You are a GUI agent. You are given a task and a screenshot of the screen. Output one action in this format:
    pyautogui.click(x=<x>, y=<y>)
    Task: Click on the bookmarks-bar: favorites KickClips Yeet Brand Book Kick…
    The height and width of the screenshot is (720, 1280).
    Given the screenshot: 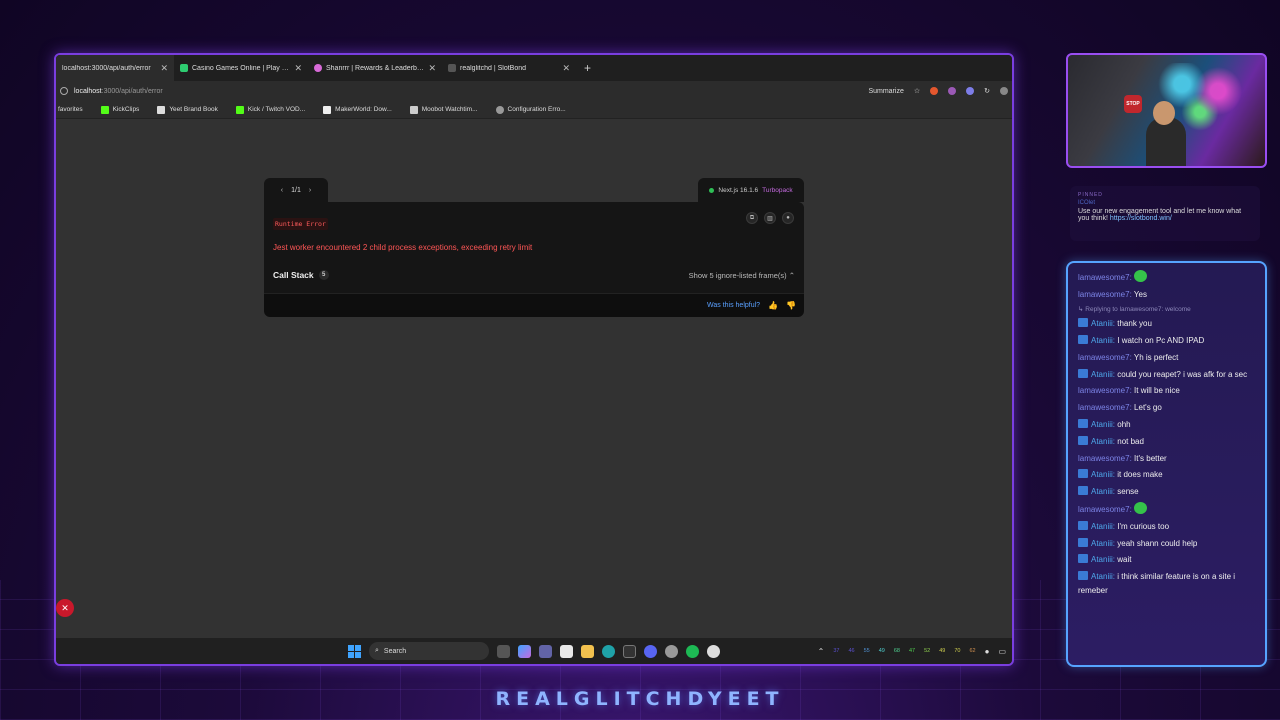 What is the action you would take?
    pyautogui.click(x=534, y=110)
    